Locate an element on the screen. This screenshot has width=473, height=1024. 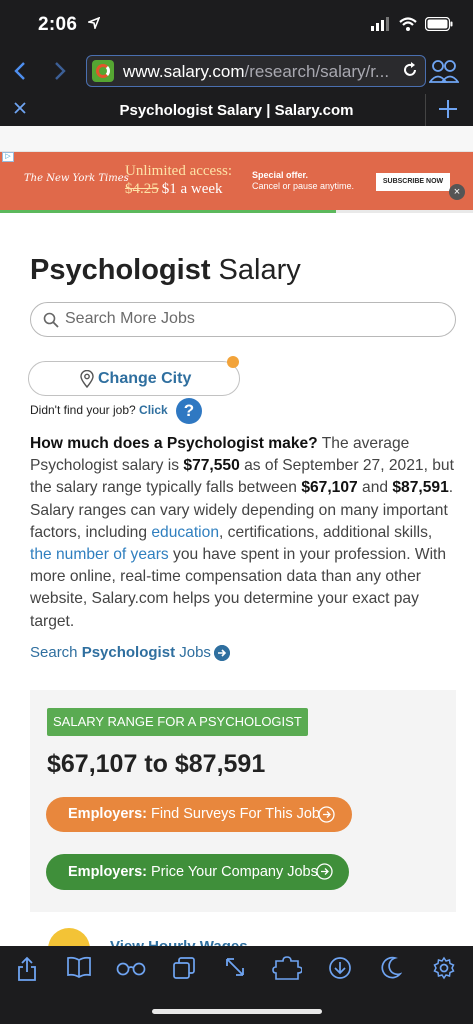
reader-glasses-icon is located at coordinates (131, 969).